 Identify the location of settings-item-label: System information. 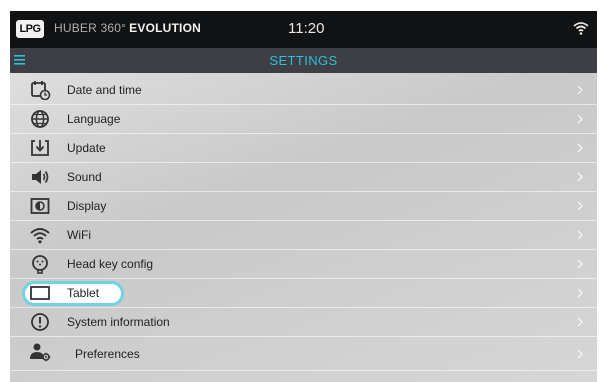
(118, 322).